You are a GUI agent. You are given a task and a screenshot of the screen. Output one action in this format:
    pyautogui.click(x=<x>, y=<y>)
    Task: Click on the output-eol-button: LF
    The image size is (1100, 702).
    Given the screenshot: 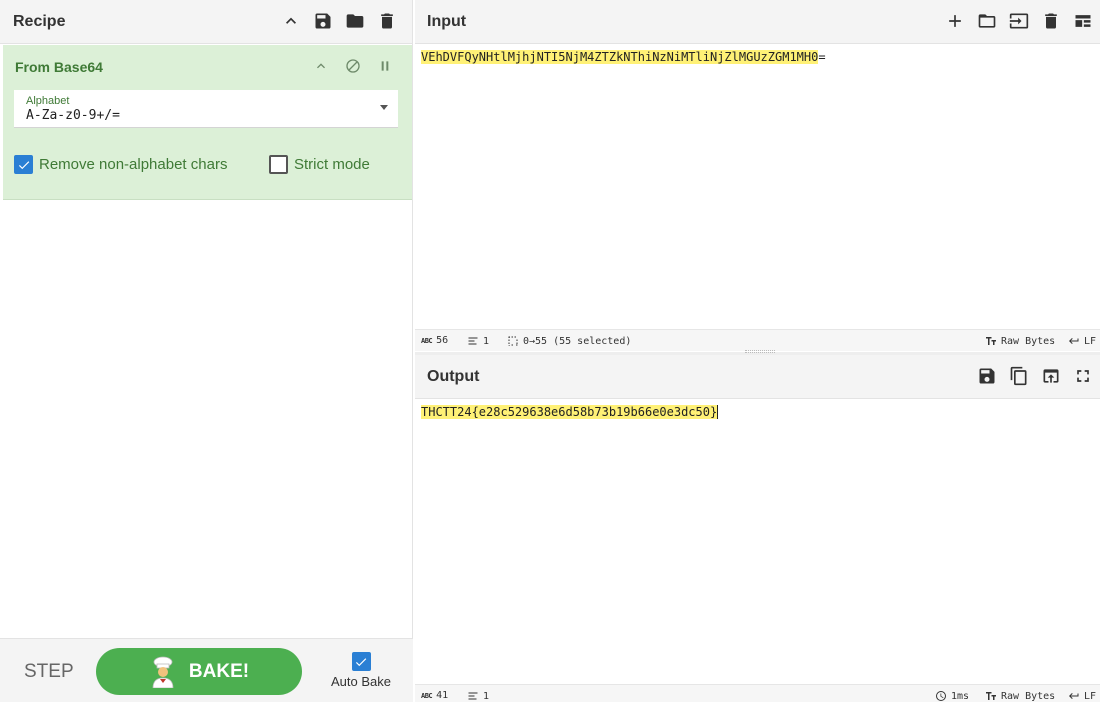 What is the action you would take?
    pyautogui.click(x=1082, y=696)
    